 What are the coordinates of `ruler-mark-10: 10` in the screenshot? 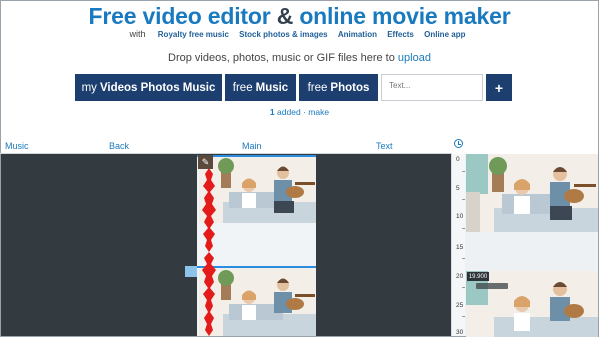 It's located at (460, 216).